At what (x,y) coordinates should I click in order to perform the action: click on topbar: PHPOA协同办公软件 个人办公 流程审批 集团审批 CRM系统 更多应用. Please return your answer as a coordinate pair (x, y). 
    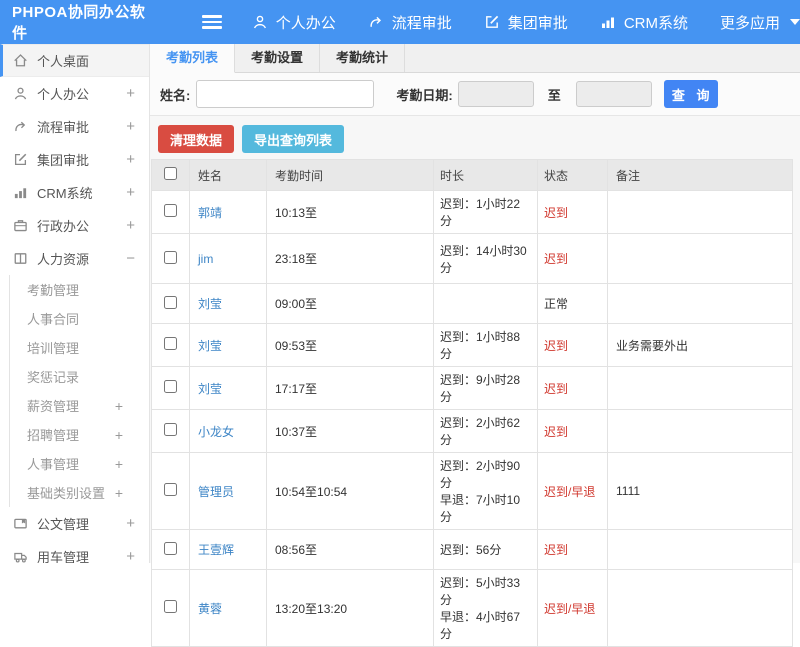
    Looking at the image, I should click on (400, 22).